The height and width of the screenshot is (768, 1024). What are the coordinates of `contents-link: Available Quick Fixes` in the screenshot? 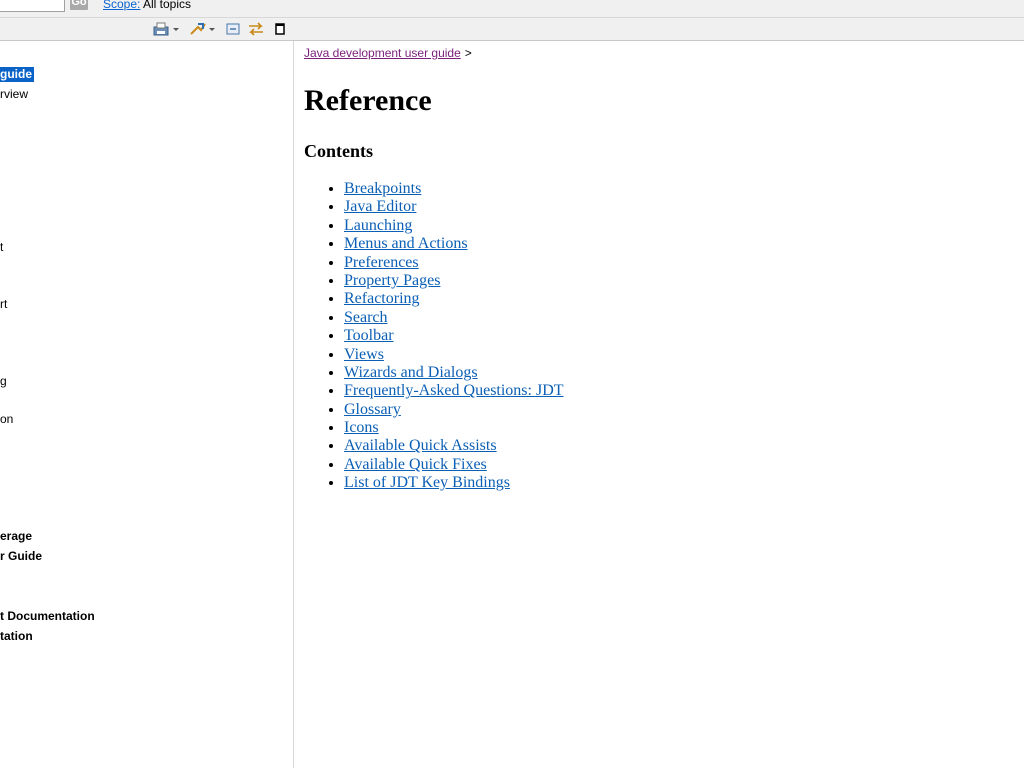 It's located at (415, 464).